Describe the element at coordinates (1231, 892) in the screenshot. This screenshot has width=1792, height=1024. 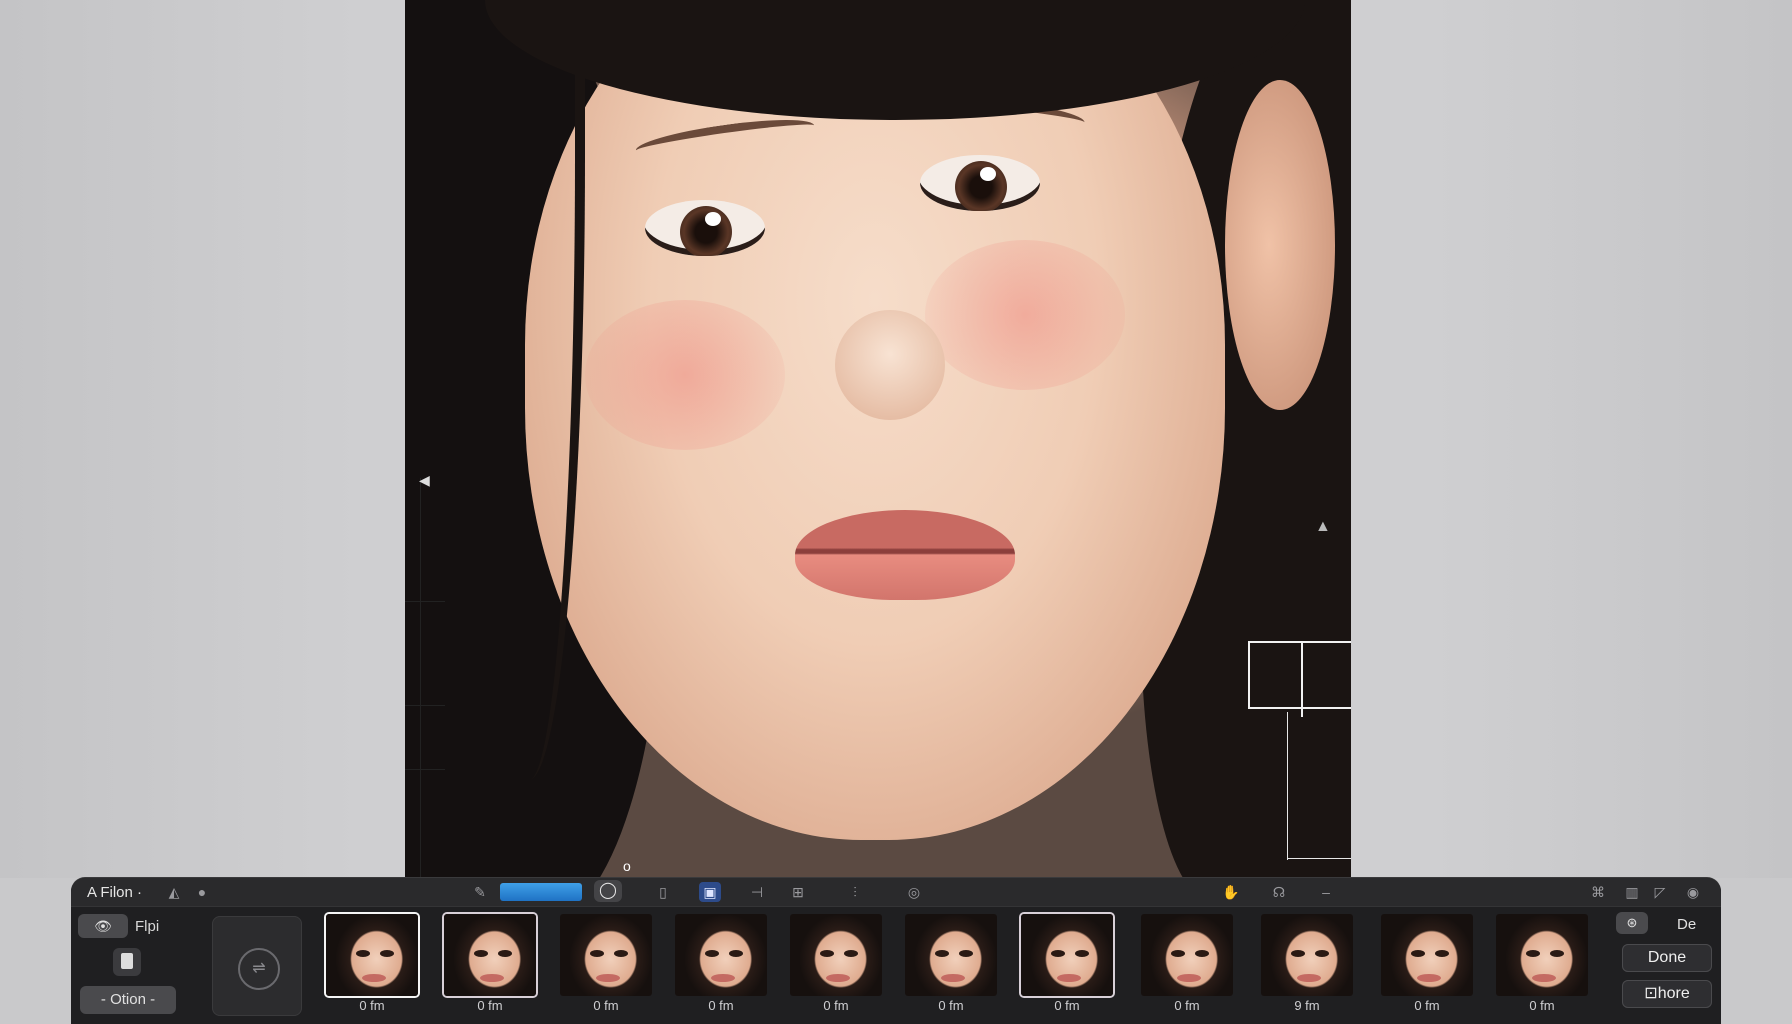
I see `hands-icon: ✋` at that location.